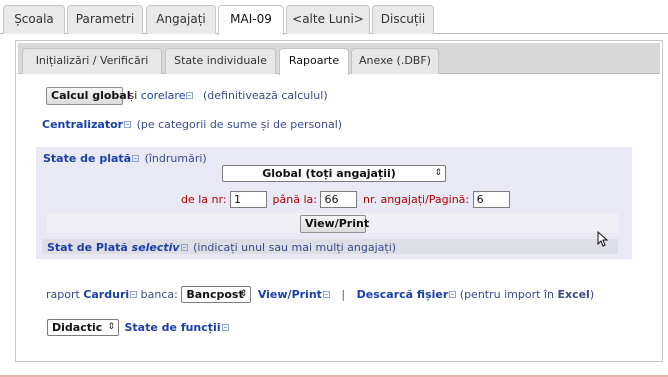  What do you see at coordinates (175, 158) in the screenshot?
I see `state-plata-note: (îndrumări)` at bounding box center [175, 158].